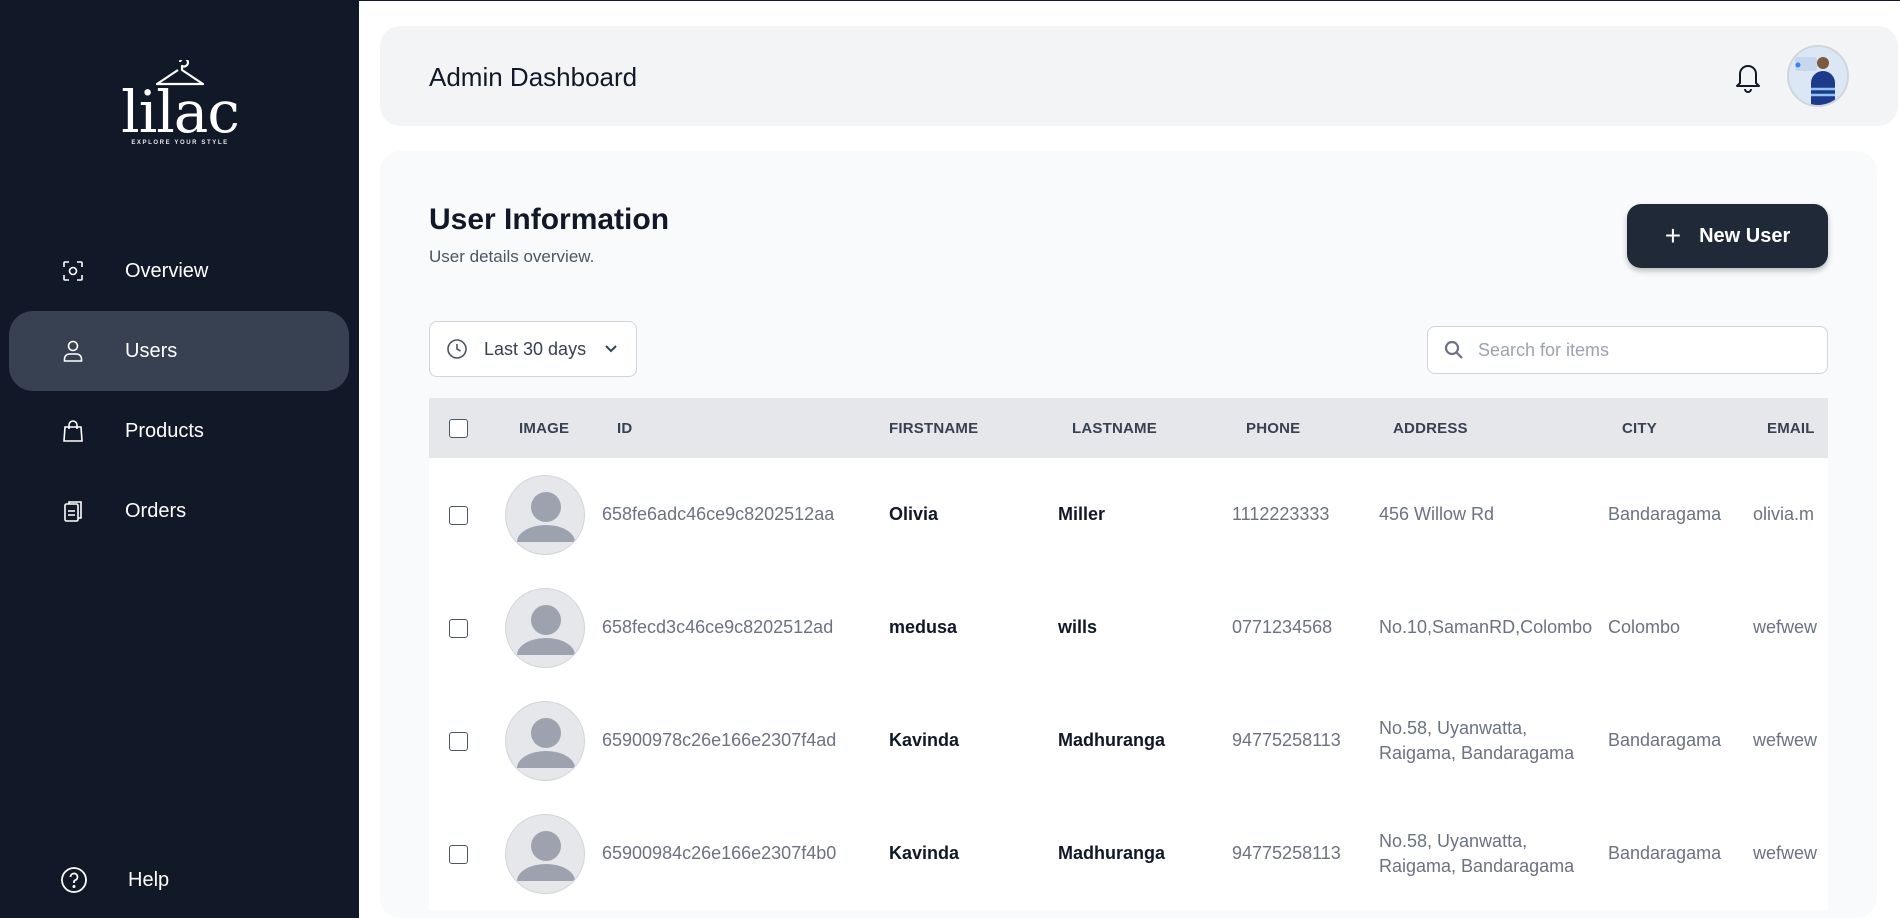 This screenshot has width=1900, height=918. What do you see at coordinates (73, 431) in the screenshot?
I see `shopping-bag-icon` at bounding box center [73, 431].